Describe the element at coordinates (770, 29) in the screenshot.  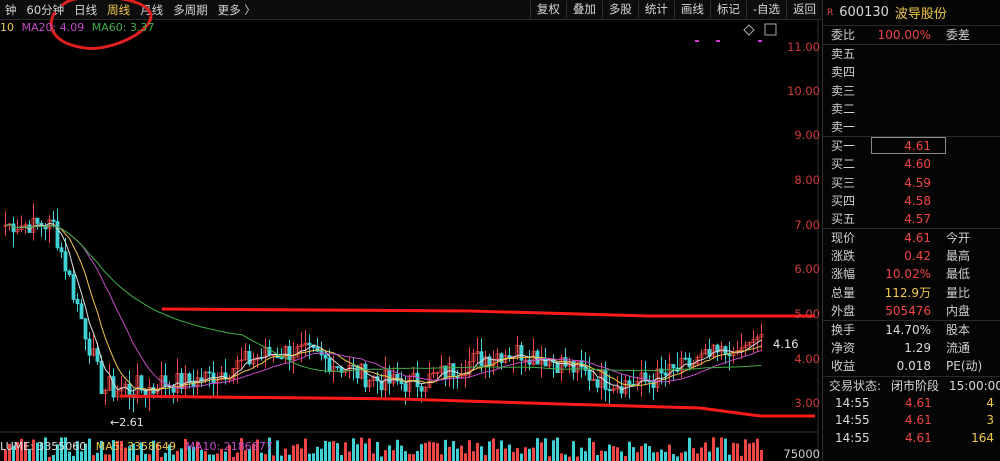
I see `toggle-box-icon` at that location.